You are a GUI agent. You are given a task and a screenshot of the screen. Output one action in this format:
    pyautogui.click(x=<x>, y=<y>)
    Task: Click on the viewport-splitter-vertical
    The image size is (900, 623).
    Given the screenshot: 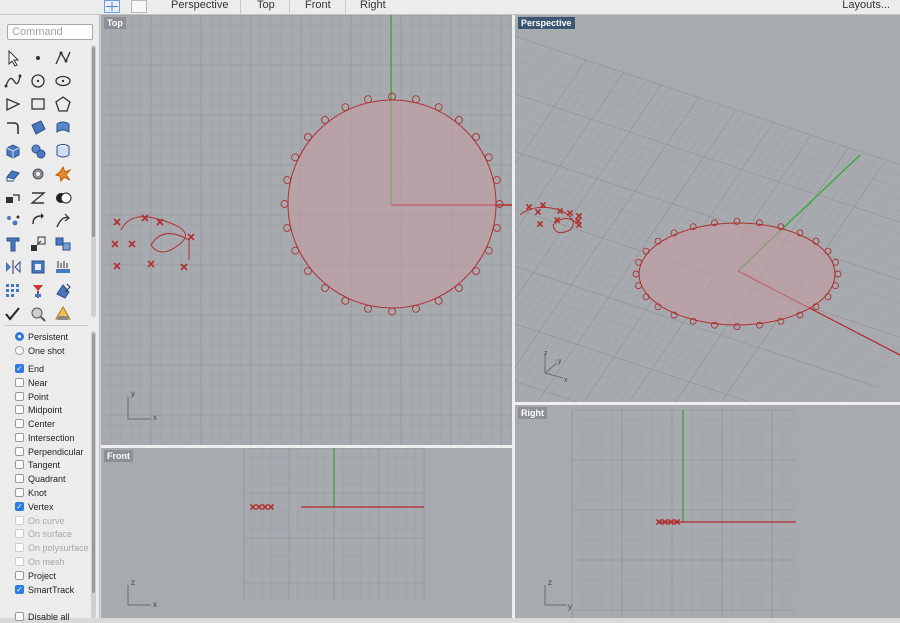 What is the action you would take?
    pyautogui.click(x=513, y=316)
    